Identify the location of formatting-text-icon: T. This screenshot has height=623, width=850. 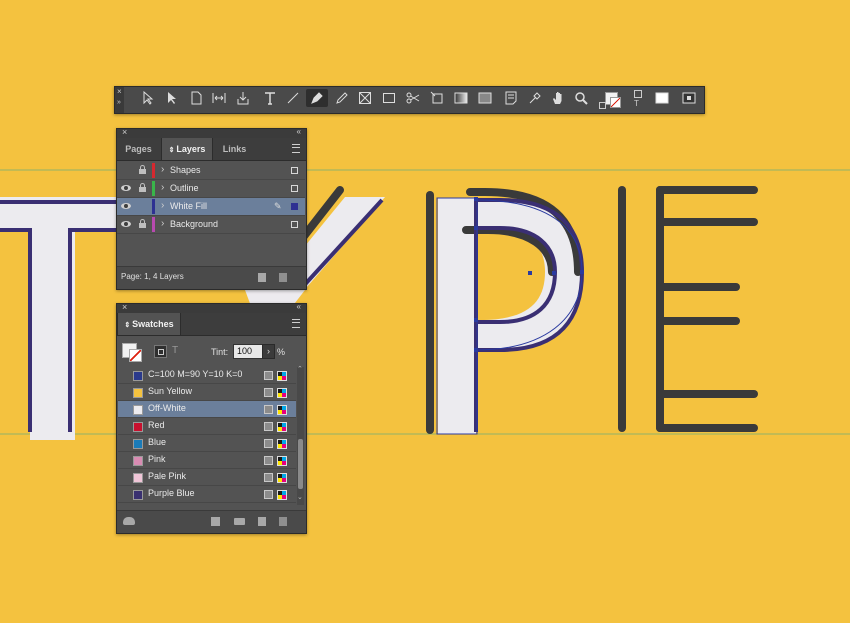
(175, 350).